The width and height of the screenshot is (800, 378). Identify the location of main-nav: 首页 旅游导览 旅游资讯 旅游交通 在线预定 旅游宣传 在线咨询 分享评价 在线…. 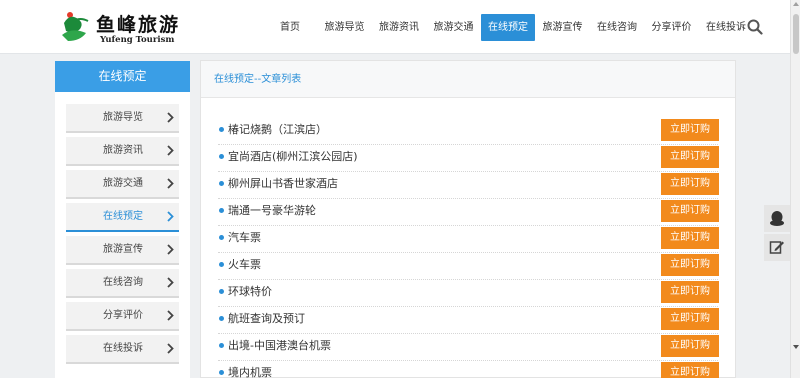
(508, 27).